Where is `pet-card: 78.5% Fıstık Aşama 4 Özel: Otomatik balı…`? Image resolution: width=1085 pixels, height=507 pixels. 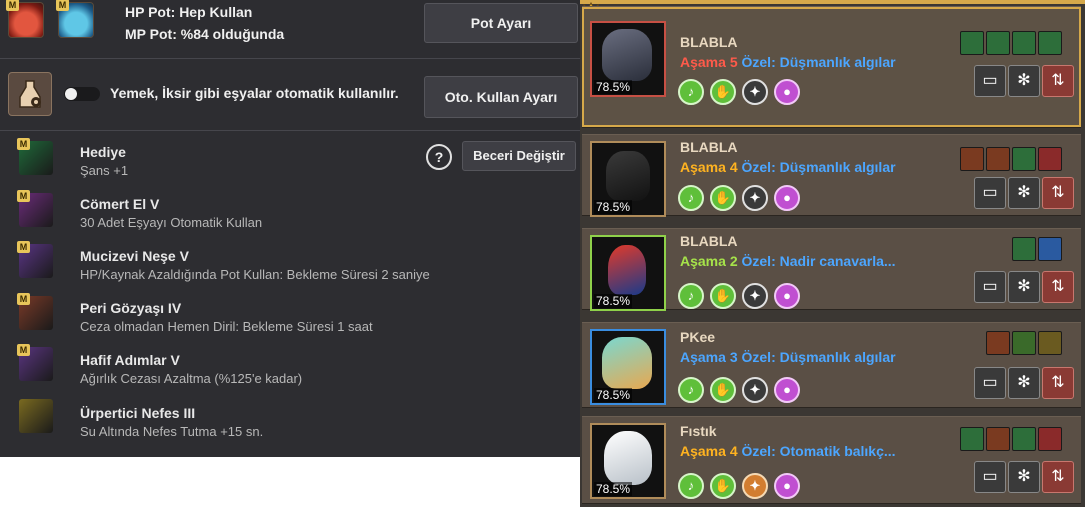
pet-card: 78.5% Fıstık Aşama 4 Özel: Otomatik balı… is located at coordinates (831, 460).